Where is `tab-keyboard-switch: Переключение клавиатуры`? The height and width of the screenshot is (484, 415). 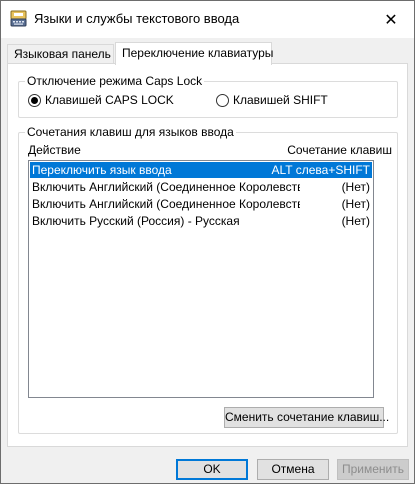
tab-keyboard-switch: Переключение клавиатуры is located at coordinates (194, 53).